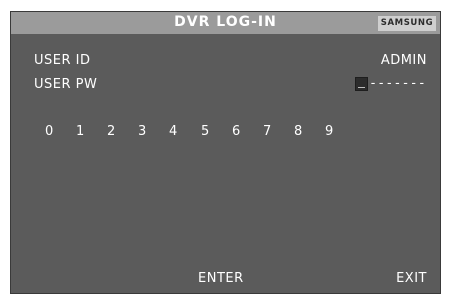 This screenshot has width=453, height=301. What do you see at coordinates (221, 278) in the screenshot?
I see `enter-button: ENTER` at bounding box center [221, 278].